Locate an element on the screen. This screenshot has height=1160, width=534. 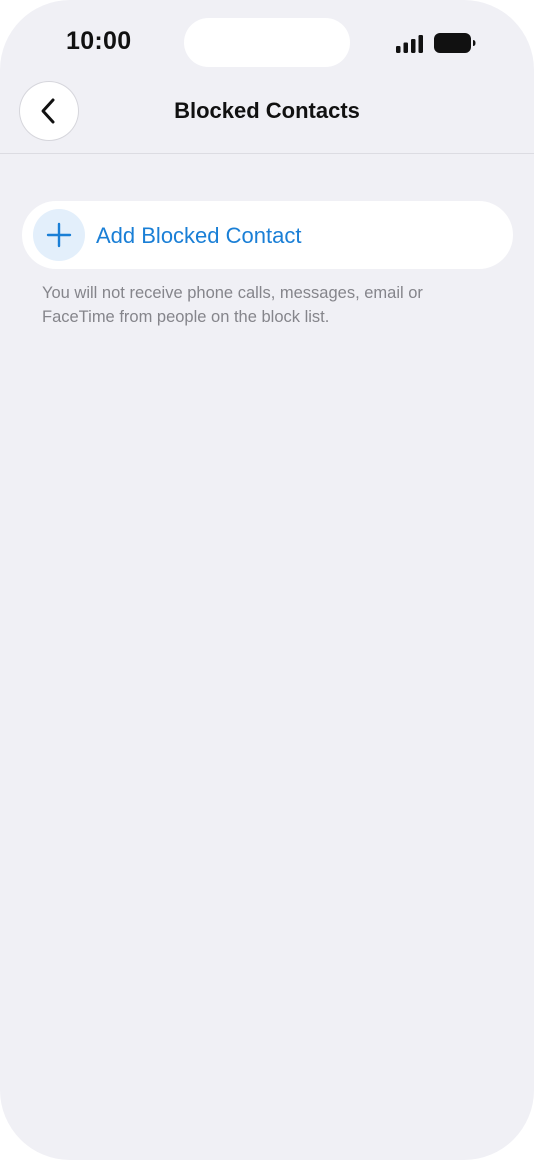
battery-icon is located at coordinates (455, 43).